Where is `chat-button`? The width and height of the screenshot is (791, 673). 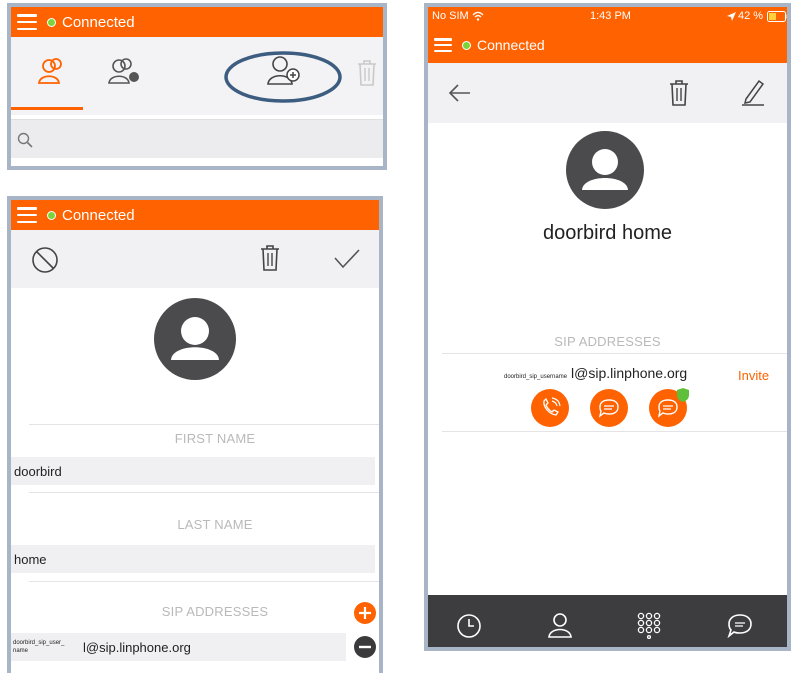 chat-button is located at coordinates (609, 408).